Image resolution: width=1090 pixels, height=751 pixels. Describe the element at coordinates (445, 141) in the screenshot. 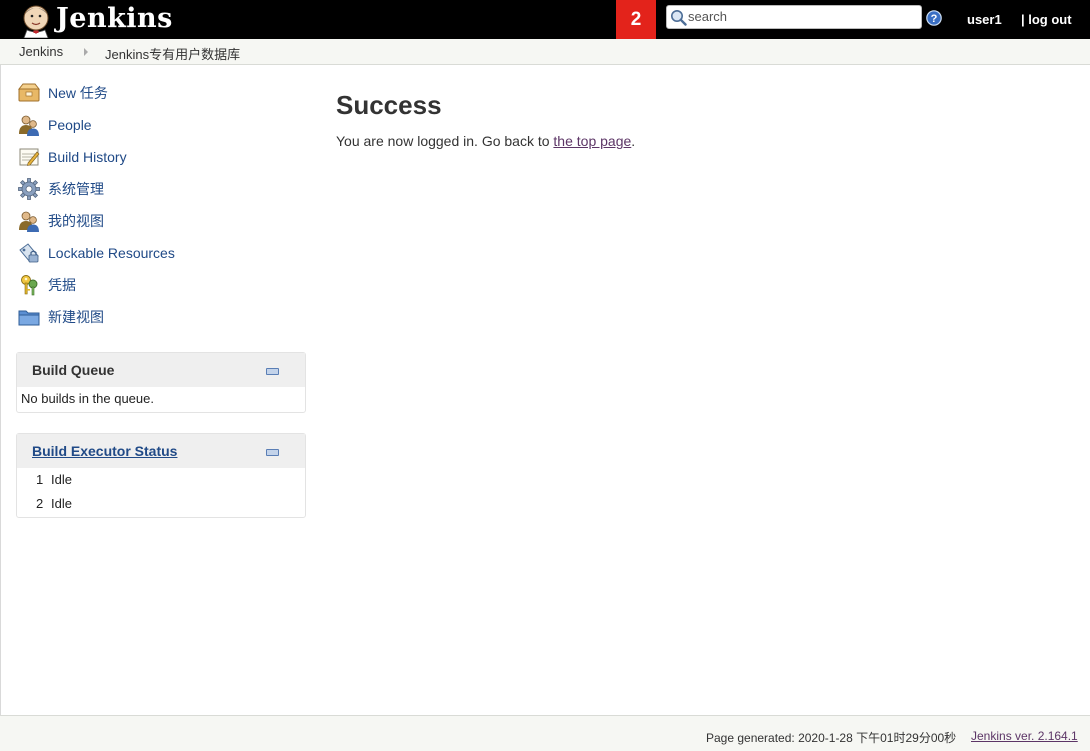

I see `message-prefix: You are now logged in. Go back to` at that location.